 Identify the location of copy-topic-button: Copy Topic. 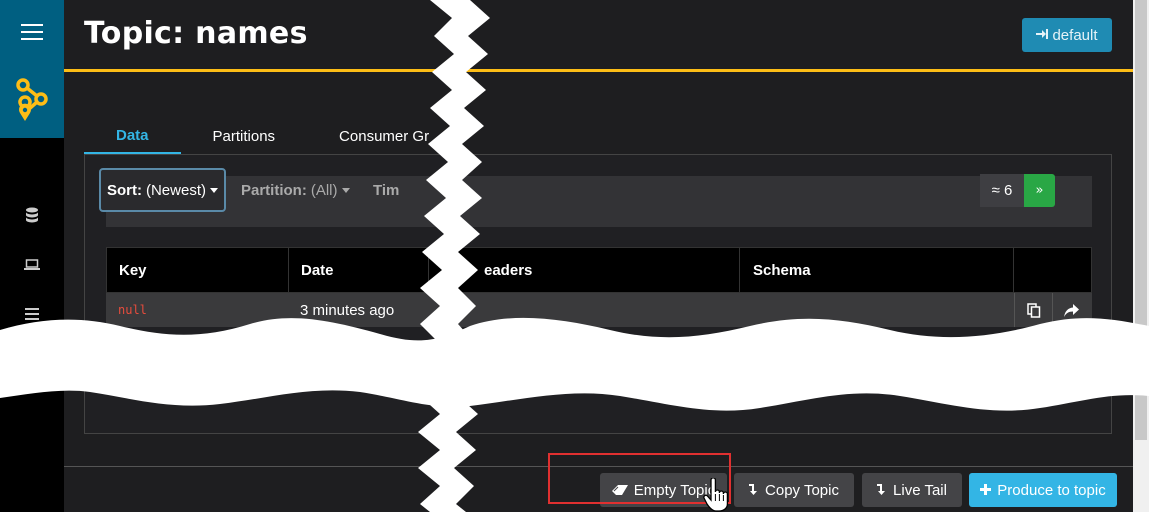
(794, 490).